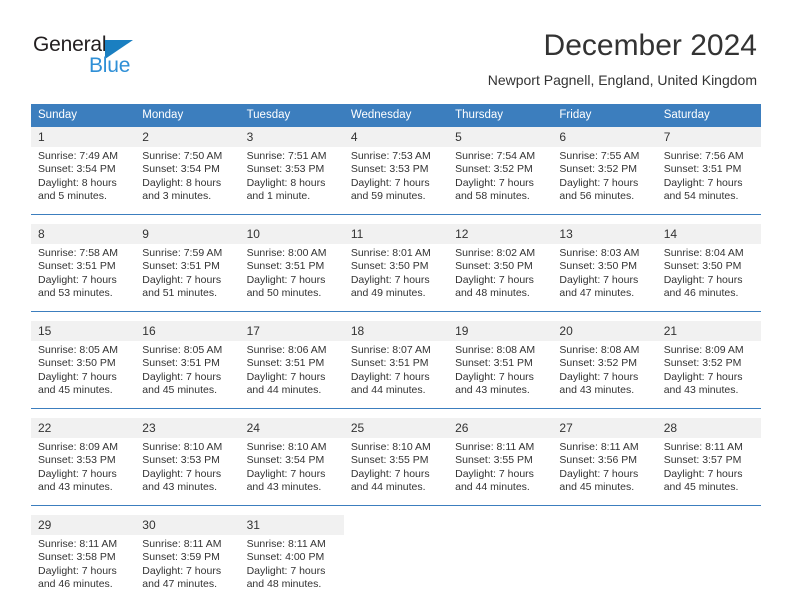  Describe the element at coordinates (286, 182) in the screenshot. I see `daylight-text-line1: Daylight: 8 hours` at that location.